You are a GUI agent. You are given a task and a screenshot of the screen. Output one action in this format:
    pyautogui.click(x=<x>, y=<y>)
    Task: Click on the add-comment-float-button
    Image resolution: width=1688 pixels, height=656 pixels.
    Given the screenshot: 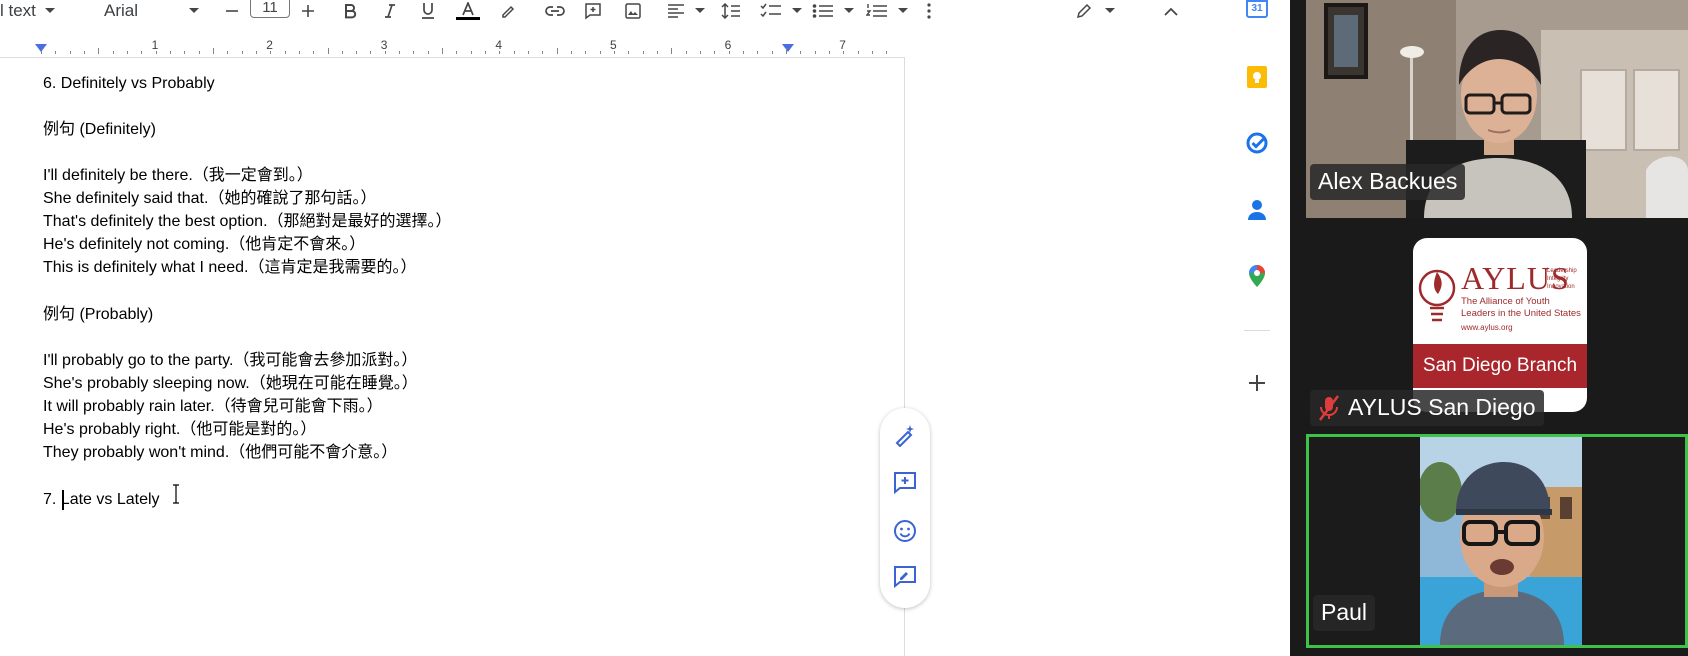 What is the action you would take?
    pyautogui.click(x=905, y=483)
    